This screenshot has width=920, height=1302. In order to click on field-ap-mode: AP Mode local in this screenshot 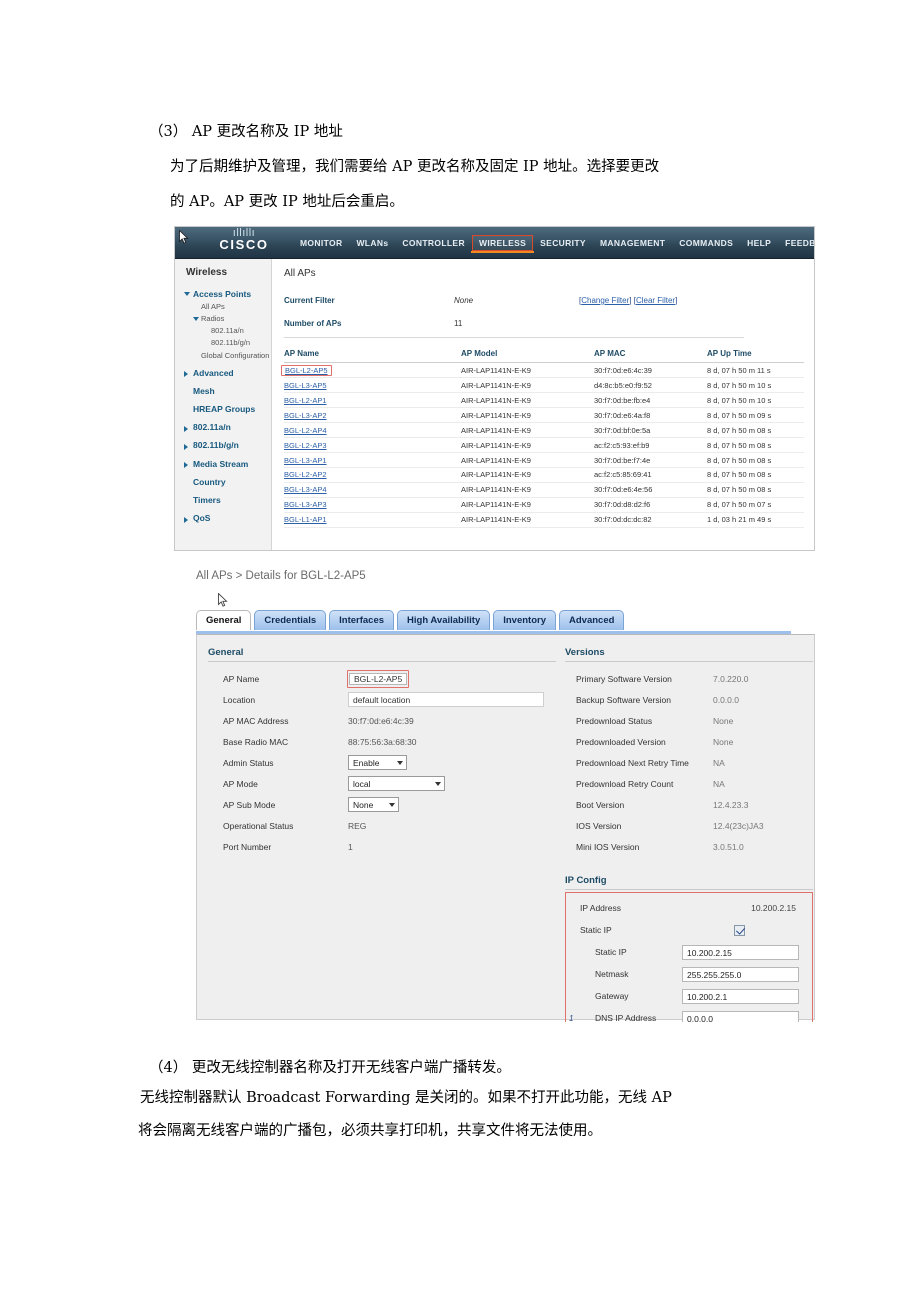, I will do `click(382, 783)`.